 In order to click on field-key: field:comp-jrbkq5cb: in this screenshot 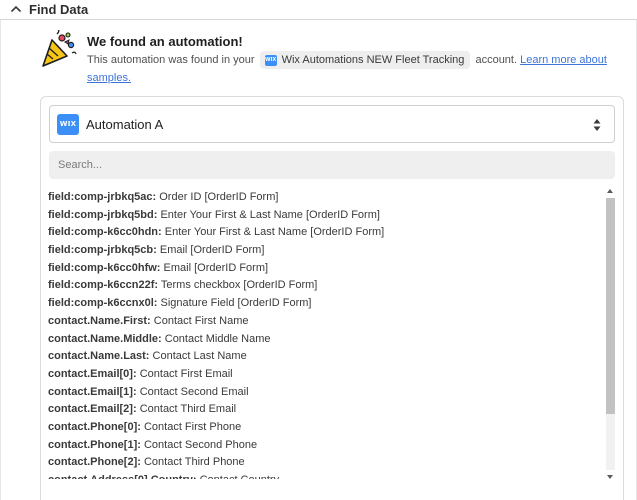, I will do `click(102, 250)`.